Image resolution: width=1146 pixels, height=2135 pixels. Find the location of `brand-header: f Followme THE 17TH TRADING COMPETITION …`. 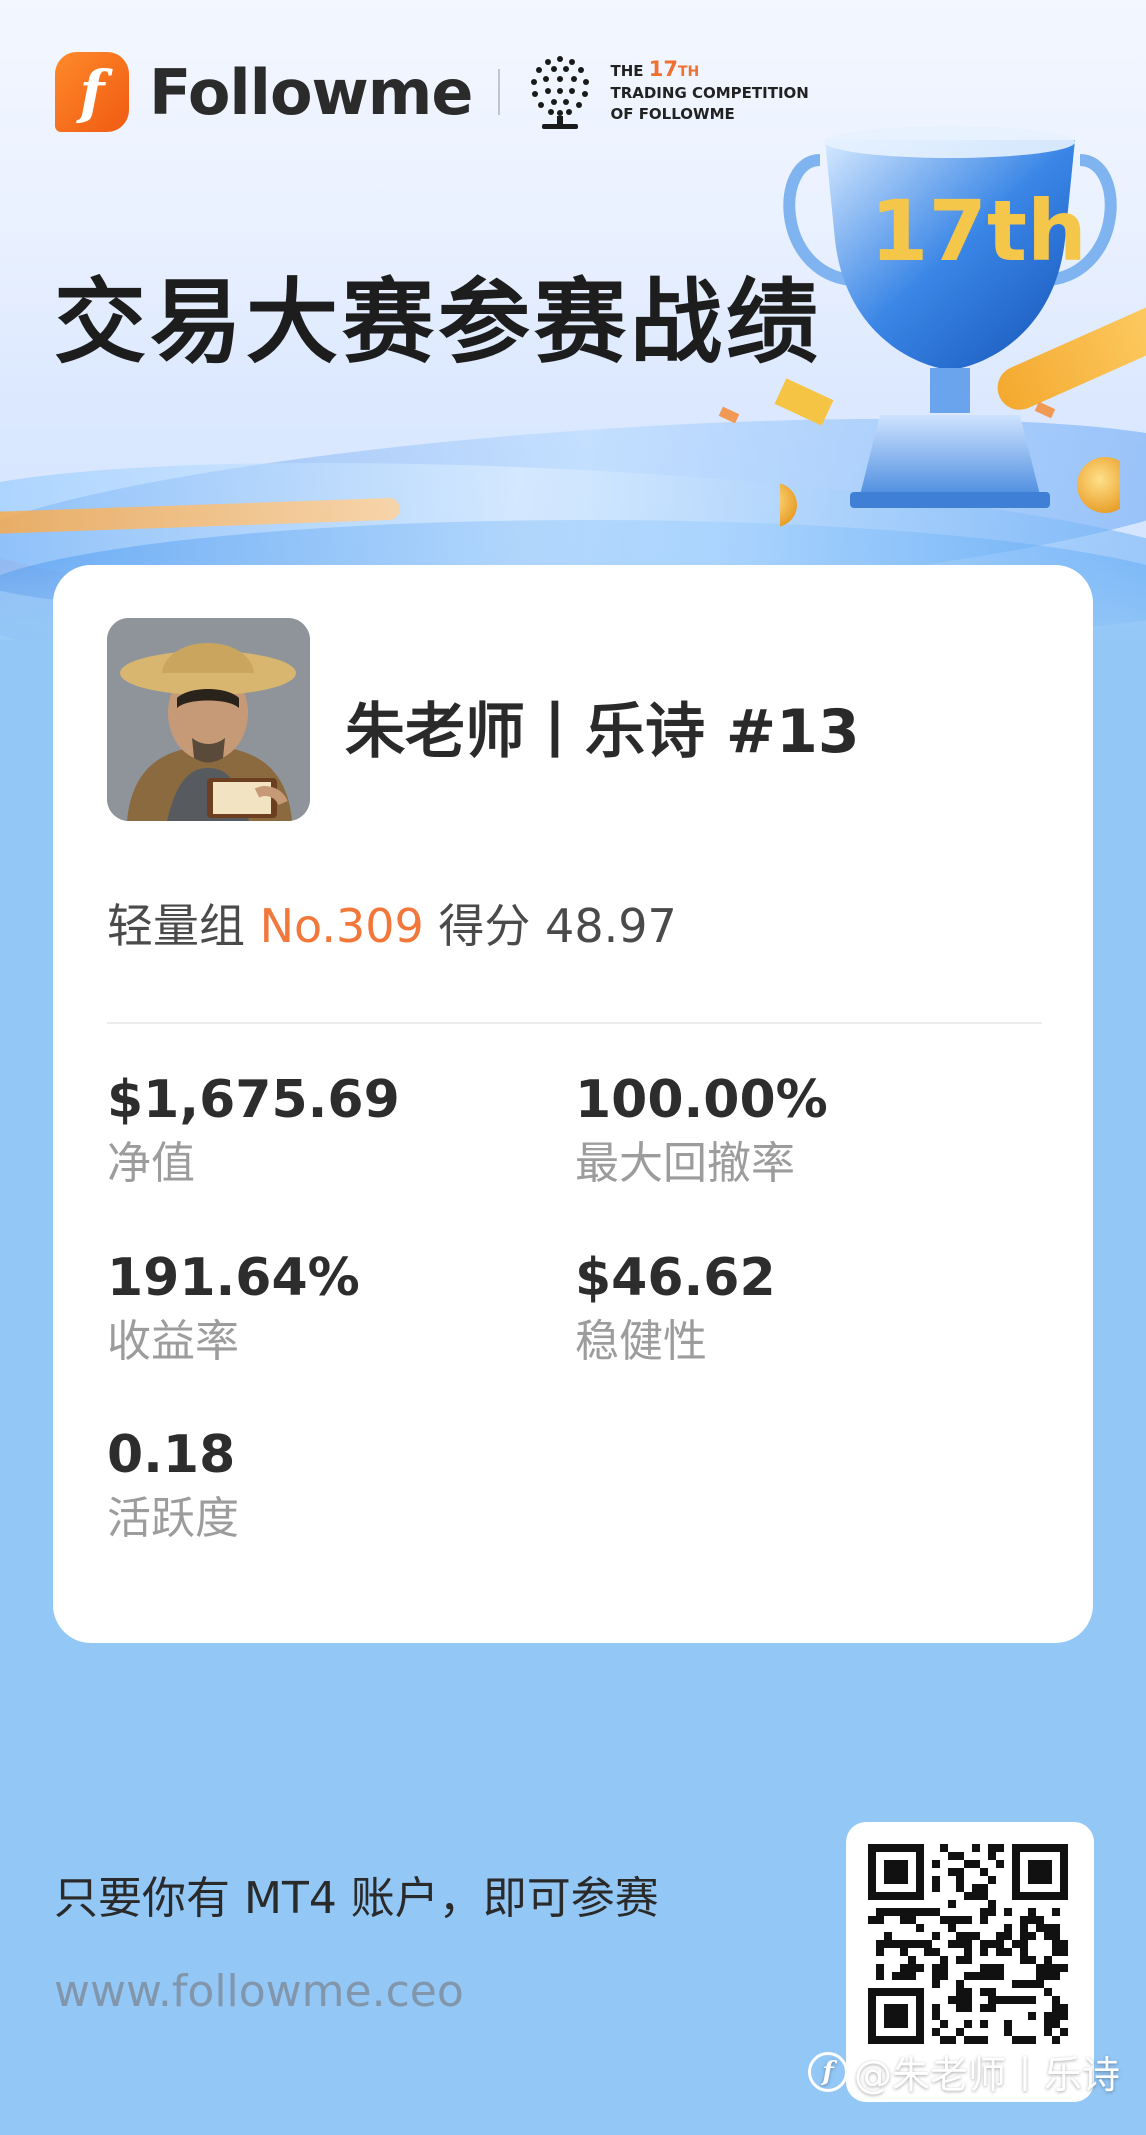

brand-header: f Followme THE 17TH TRADING COMPETITION … is located at coordinates (432, 92).